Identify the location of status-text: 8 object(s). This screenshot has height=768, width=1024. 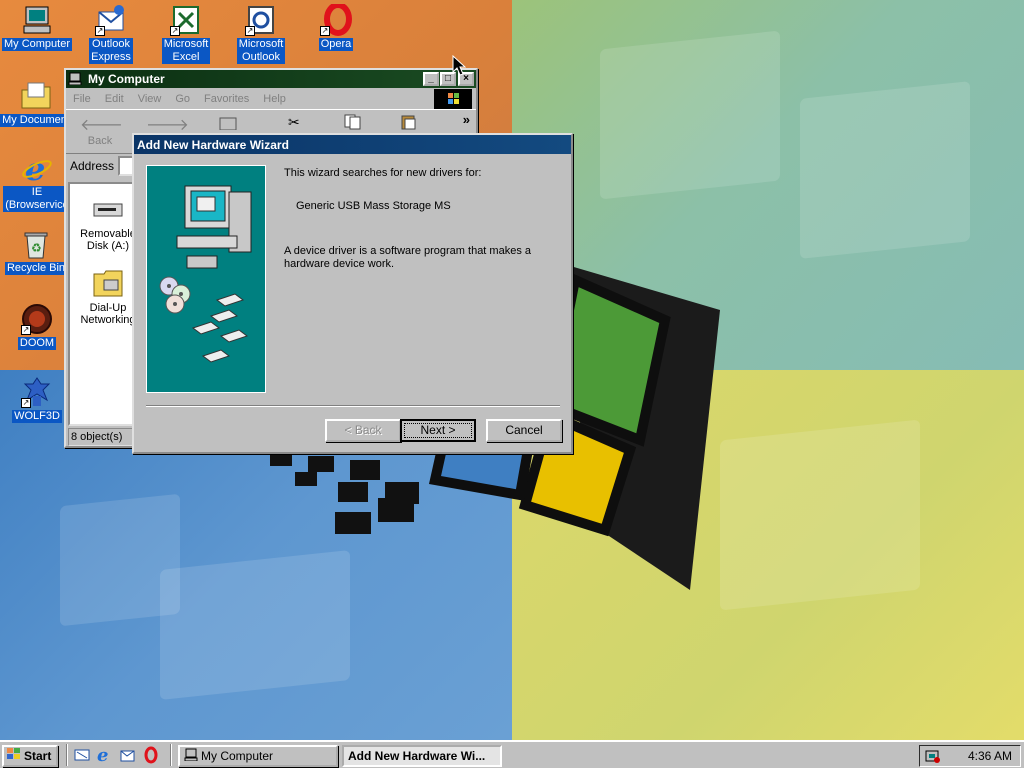
(97, 437).